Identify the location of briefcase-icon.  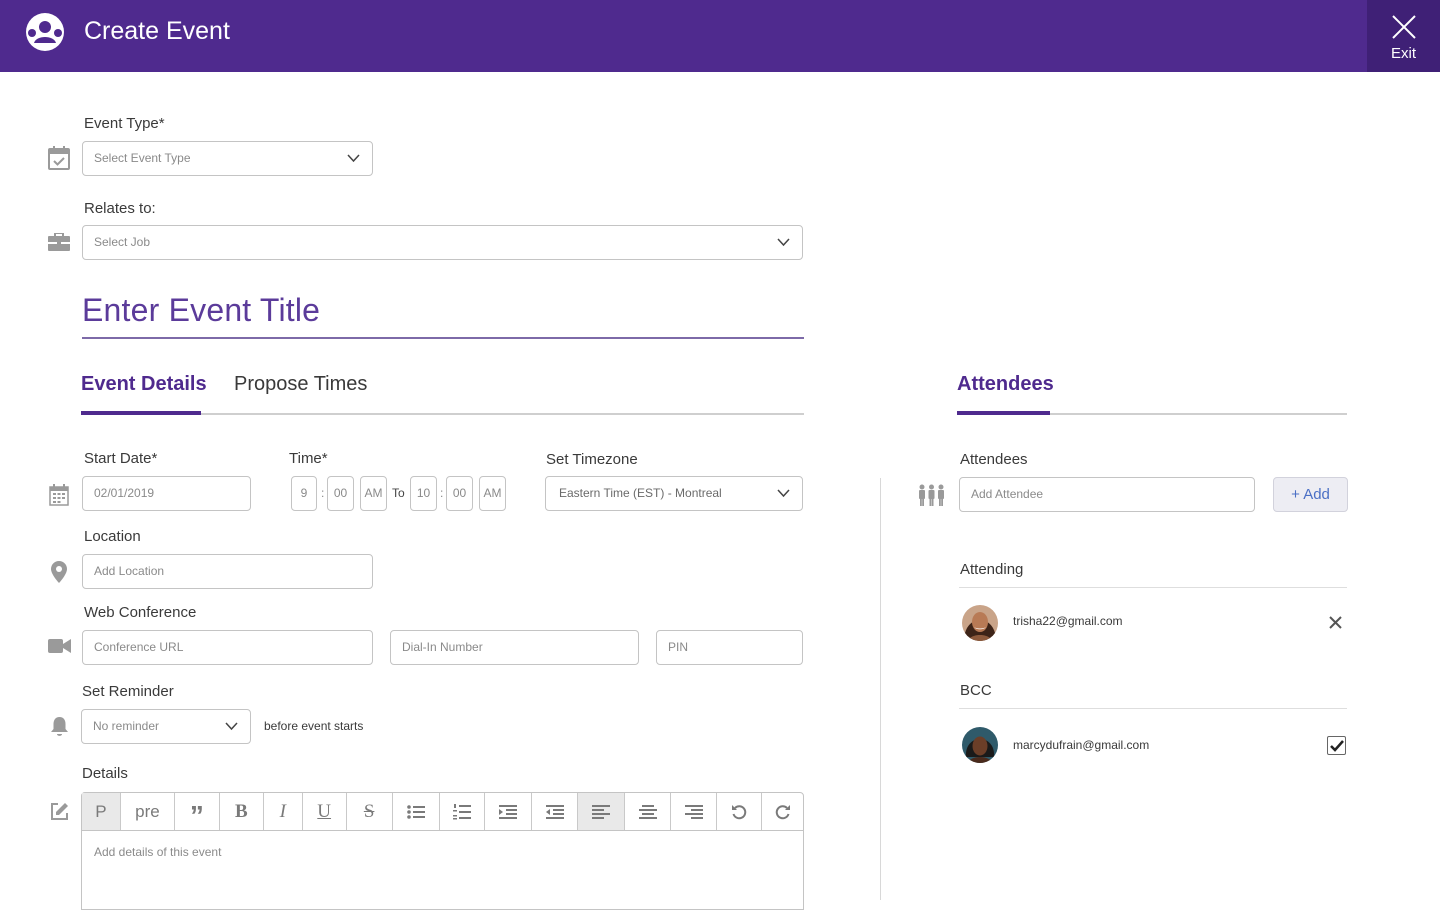
(59, 244).